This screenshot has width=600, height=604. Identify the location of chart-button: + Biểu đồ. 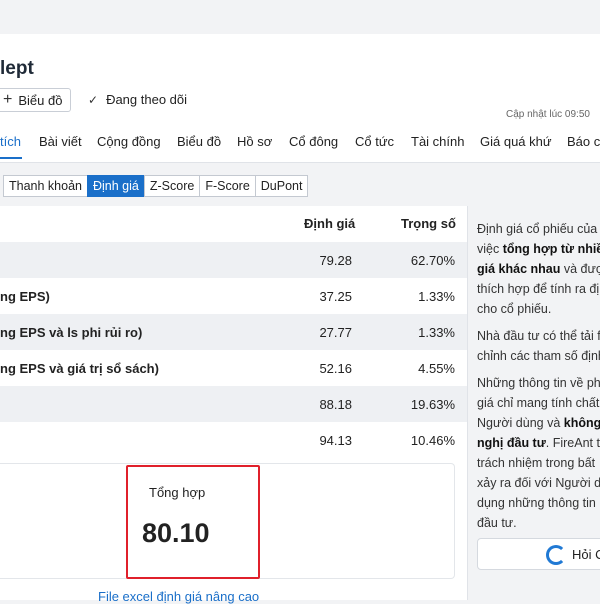
(36, 100).